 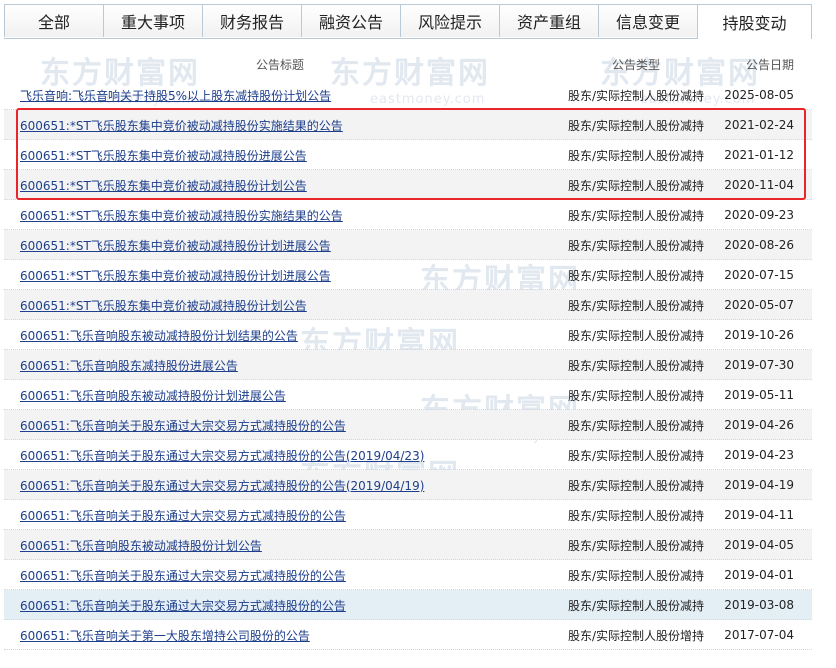 I want to click on row-title-cell: 600651:飞乐音响股东被动减持股份计划进展公告, so click(x=280, y=395).